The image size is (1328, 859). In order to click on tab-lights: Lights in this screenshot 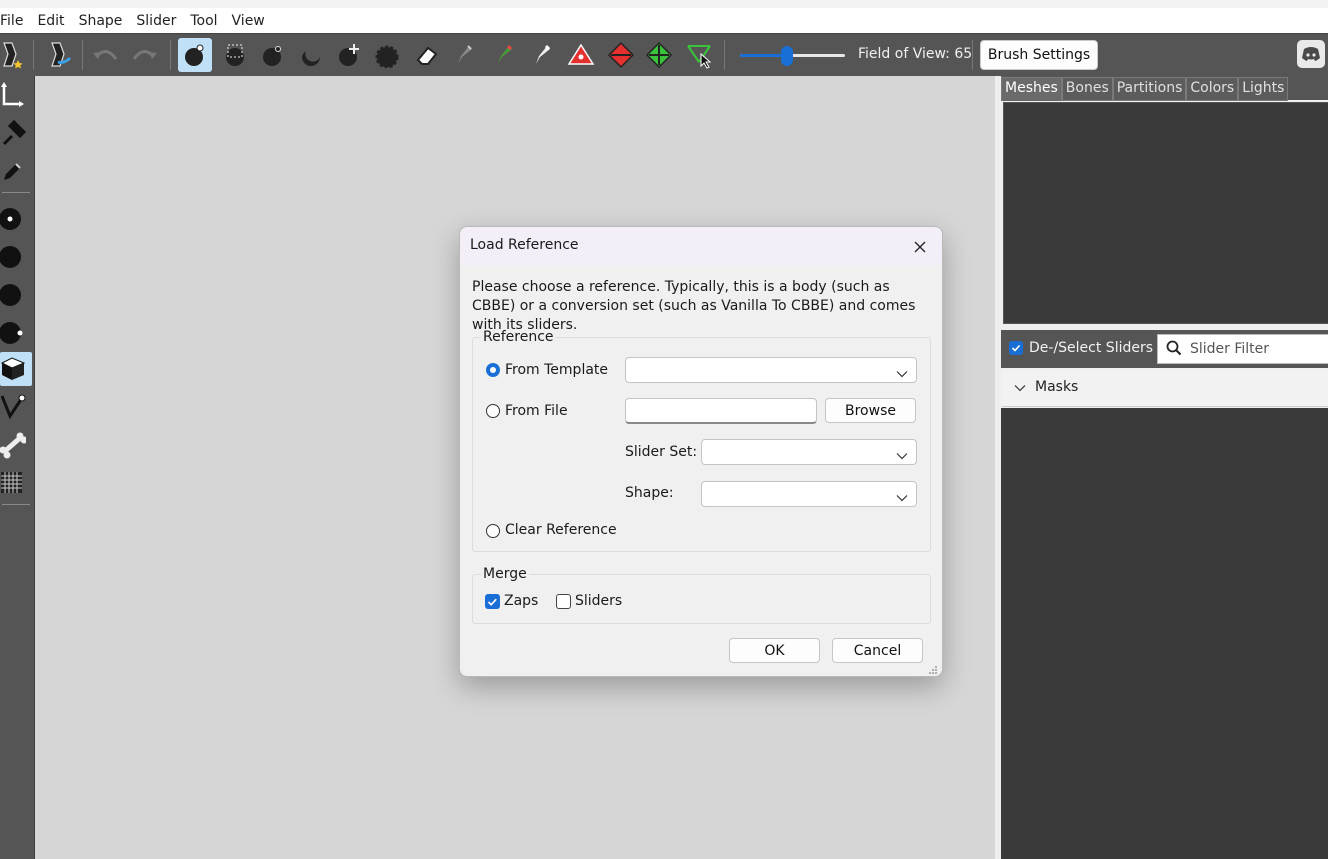, I will do `click(1263, 89)`.